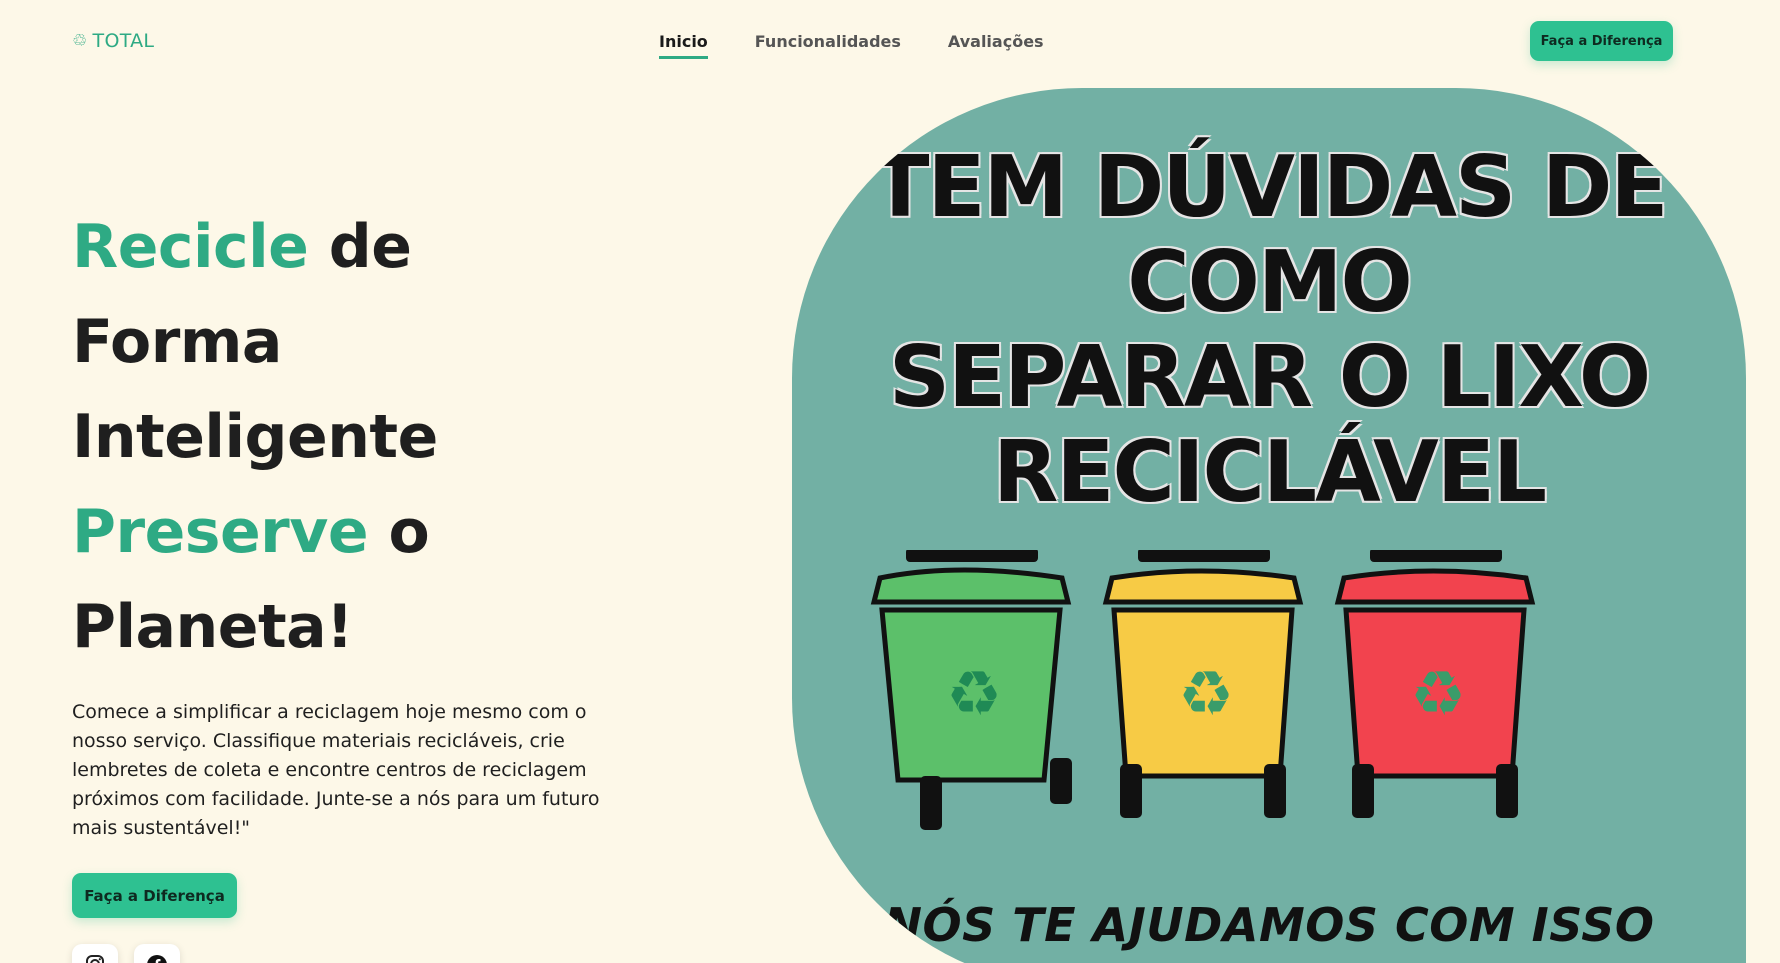 This screenshot has width=1780, height=963. Describe the element at coordinates (190, 247) in the screenshot. I see `headline-accent-recicle: Recicle` at that location.